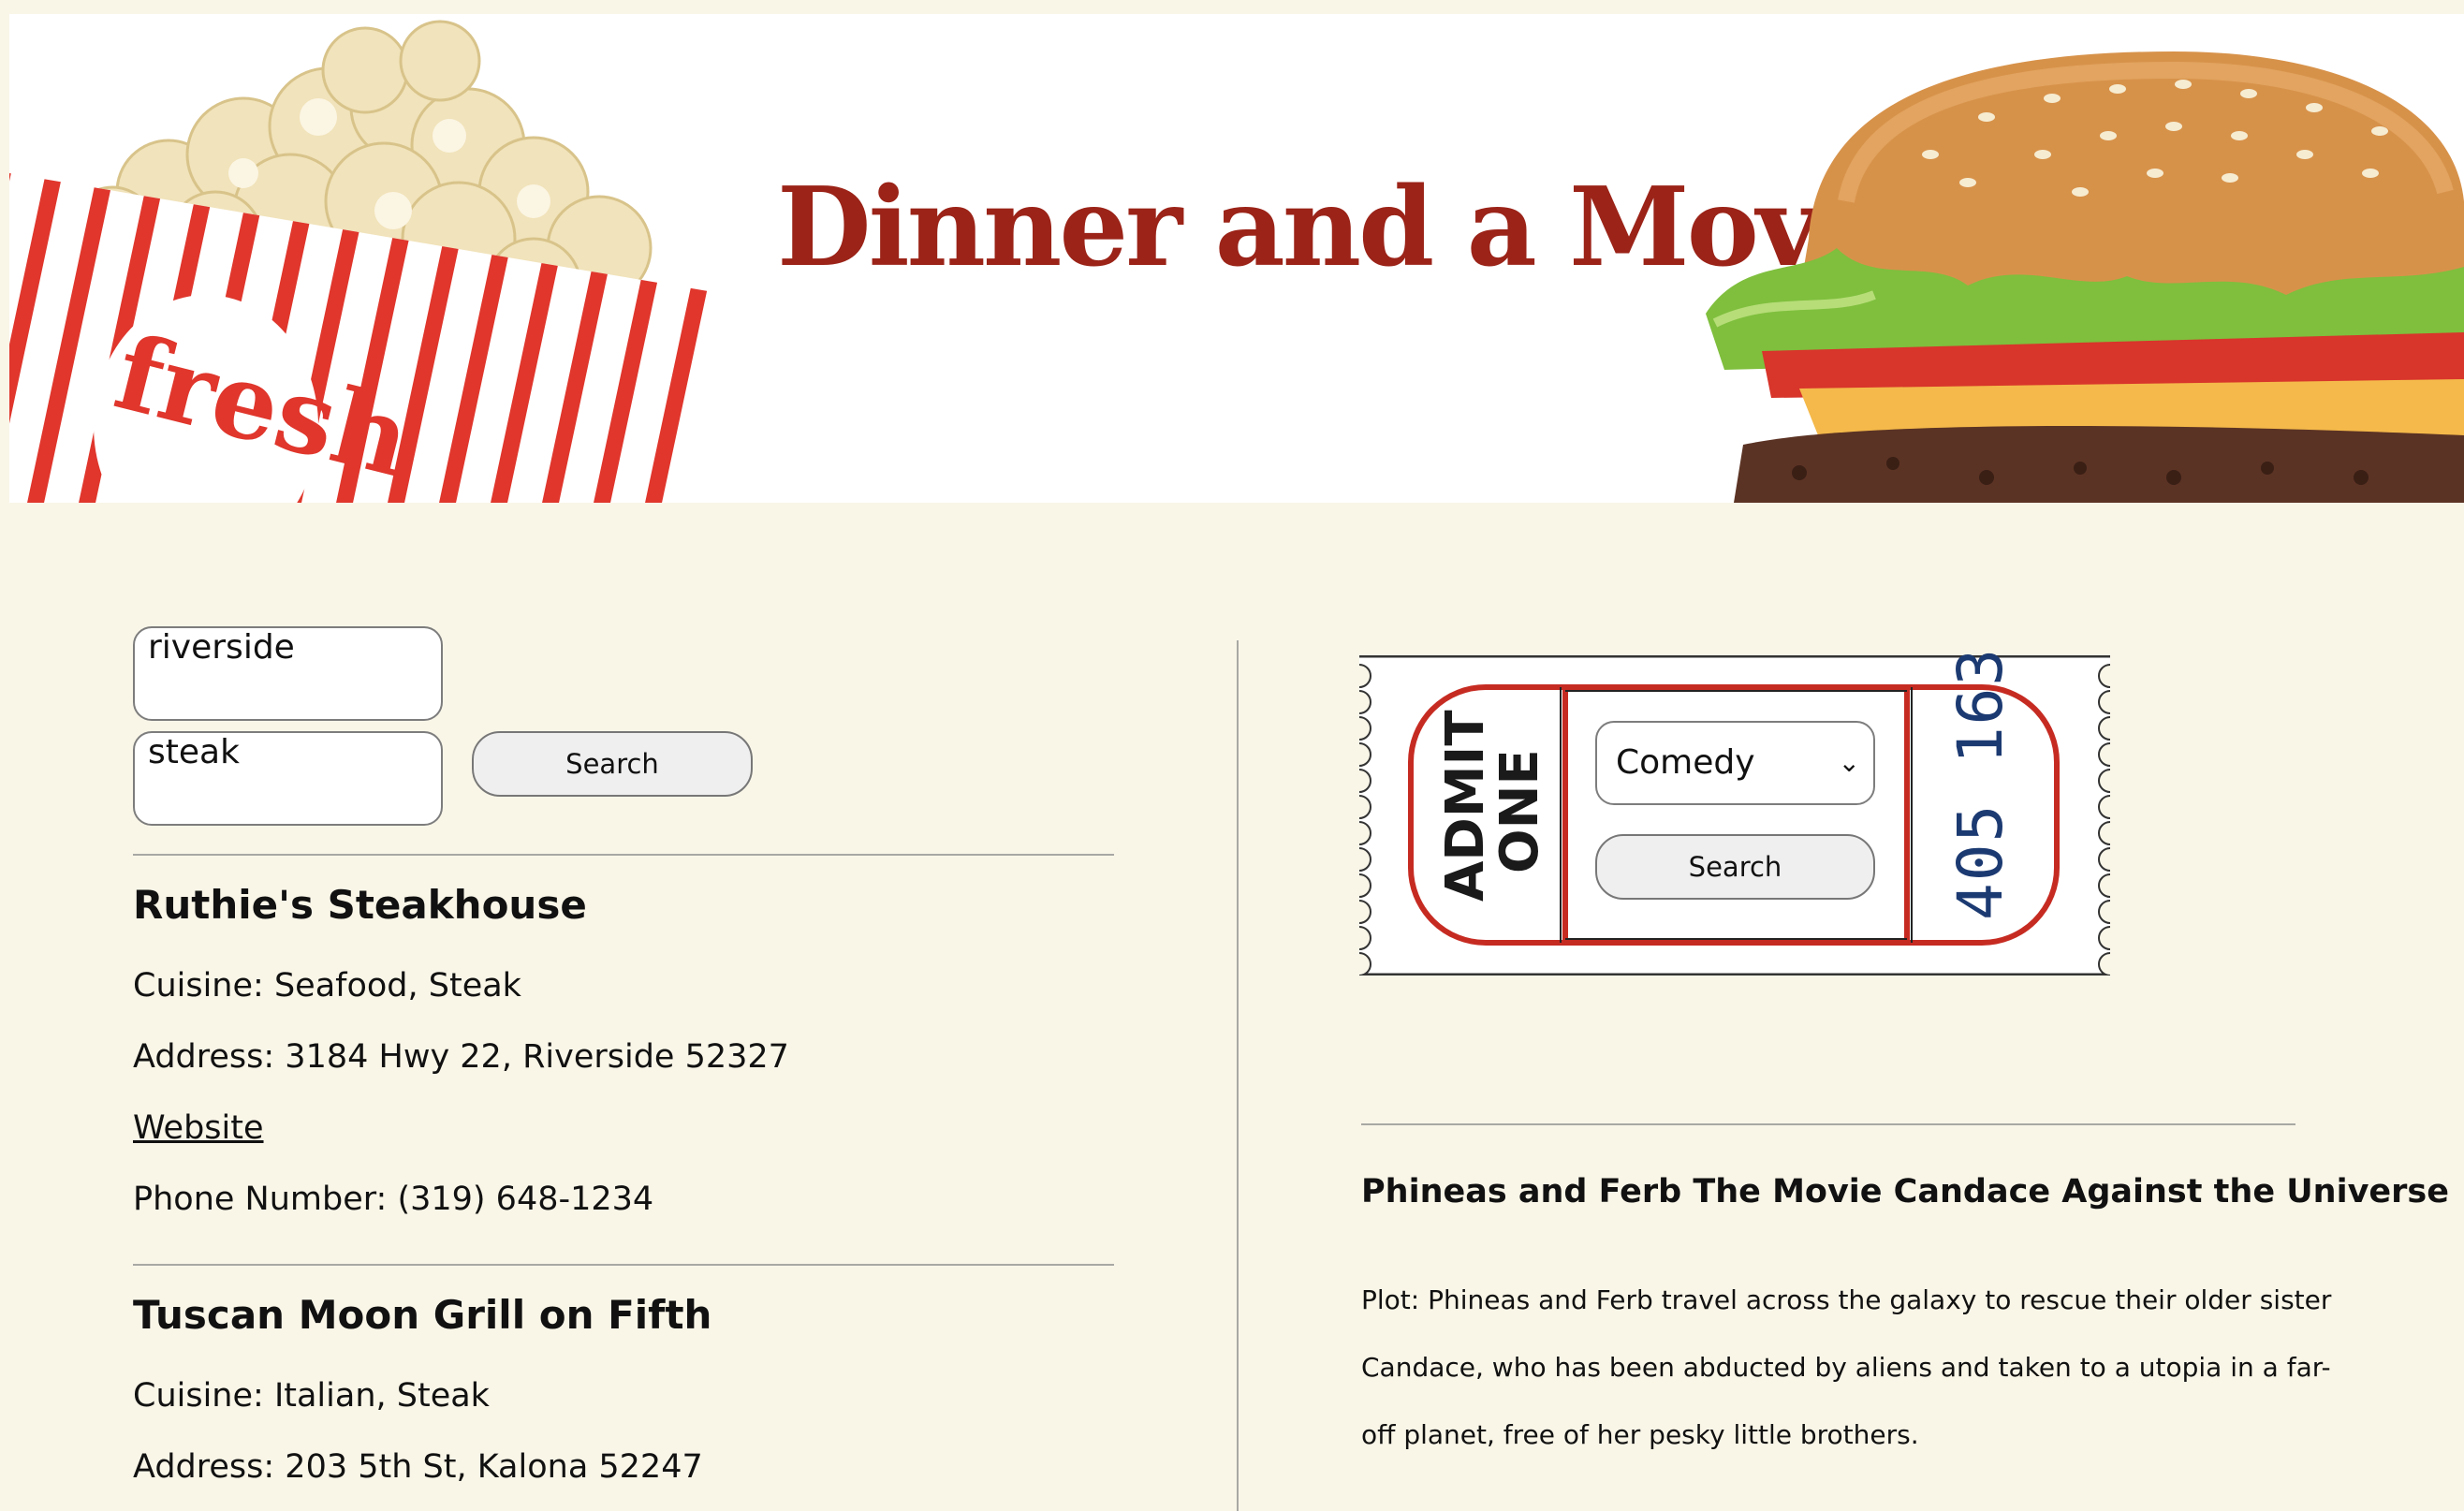 Image resolution: width=2464 pixels, height=1511 pixels. Describe the element at coordinates (461, 1057) in the screenshot. I see `restaurant-address: Address: 3184 Hwy 22, Riverside 52327` at that location.